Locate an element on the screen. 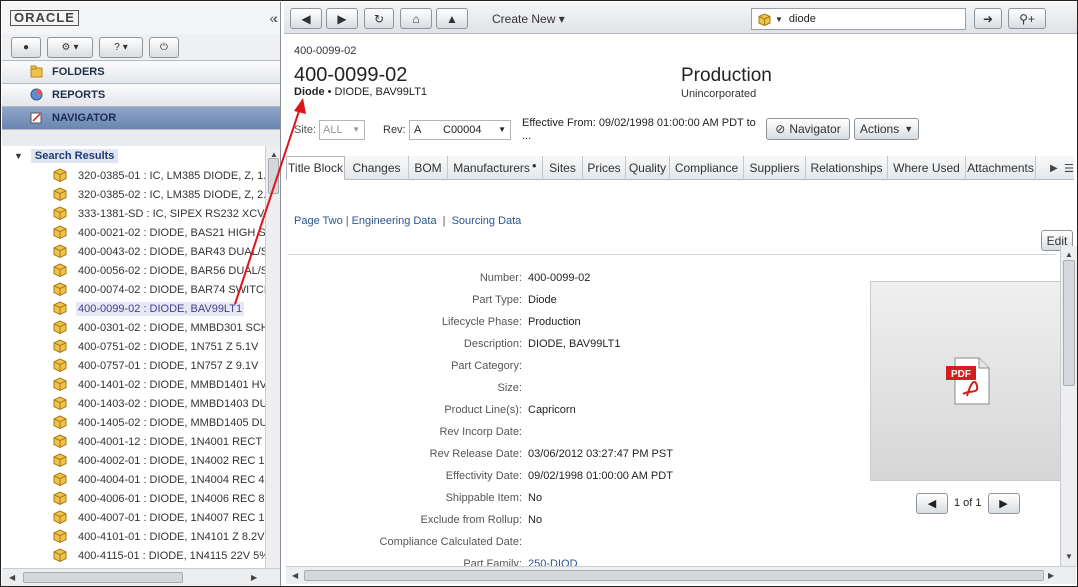 The height and width of the screenshot is (587, 1078). main-horizontal-scrollbar: ◀ ▶ is located at coordinates (681, 575).